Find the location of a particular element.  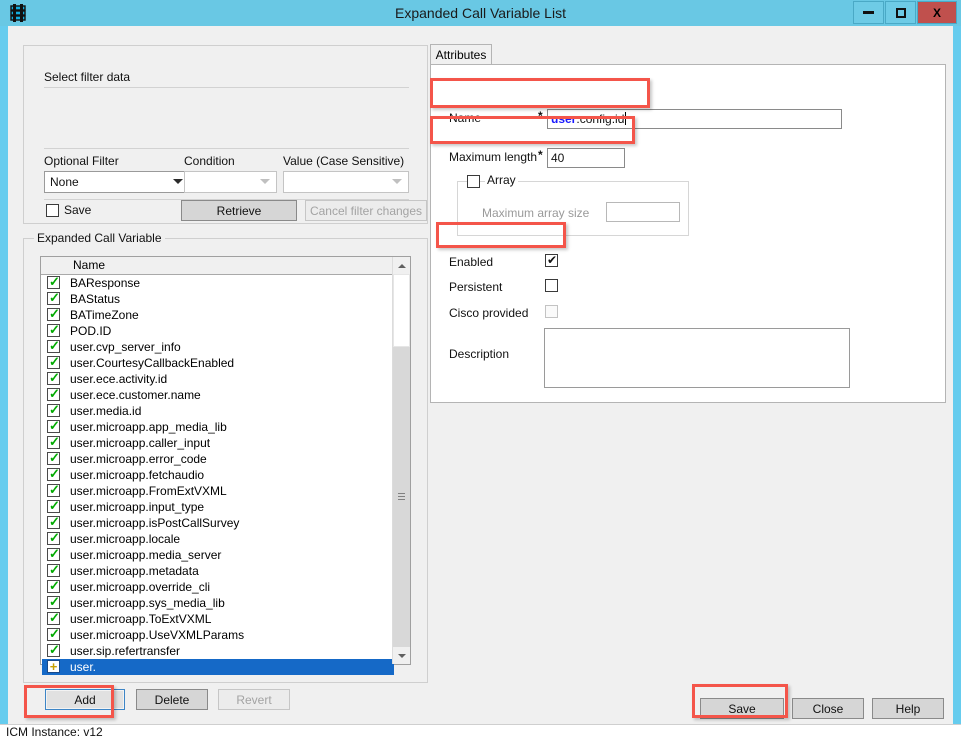

value-select is located at coordinates (346, 182).